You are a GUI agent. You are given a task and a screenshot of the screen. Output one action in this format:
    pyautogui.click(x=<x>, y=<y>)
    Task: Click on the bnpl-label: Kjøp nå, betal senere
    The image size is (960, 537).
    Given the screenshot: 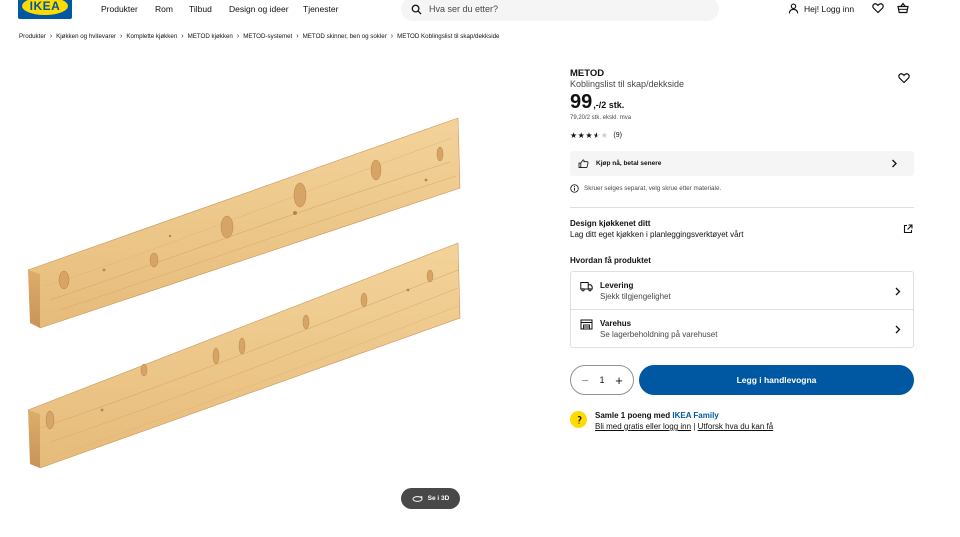 What is the action you would take?
    pyautogui.click(x=629, y=163)
    